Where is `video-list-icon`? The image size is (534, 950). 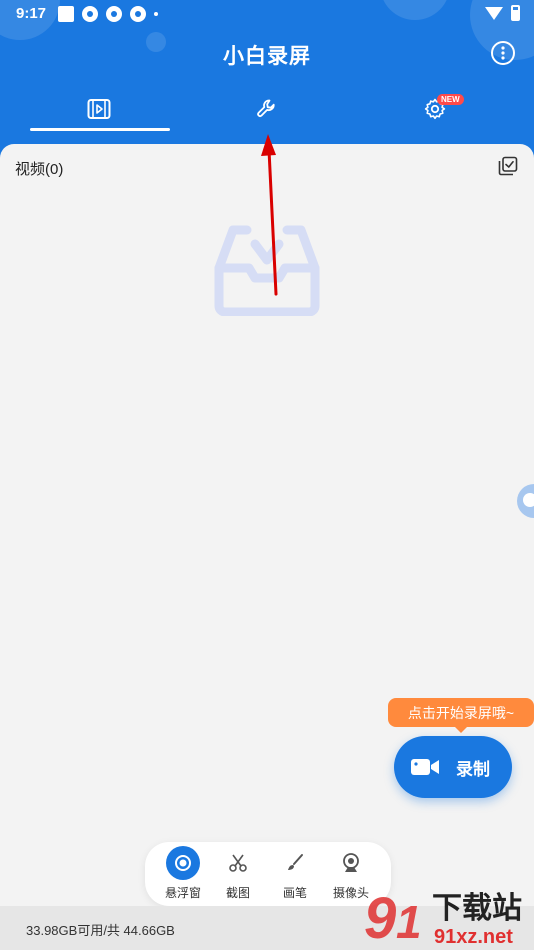
video-list-icon is located at coordinates (99, 109).